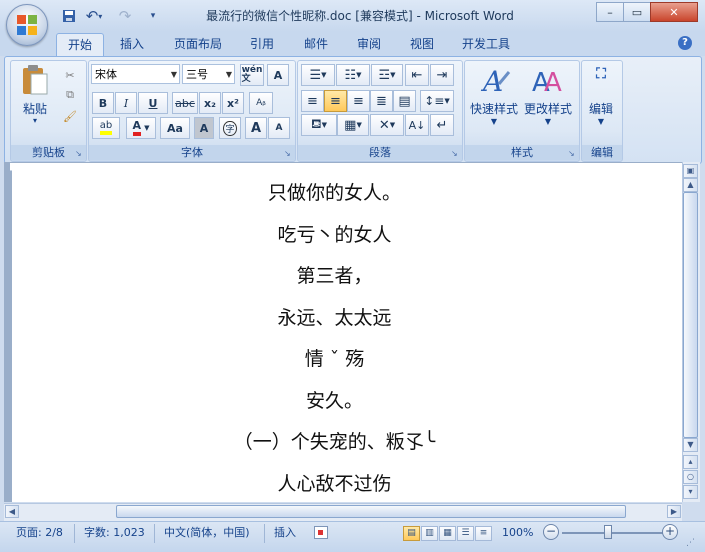 The width and height of the screenshot is (705, 552). I want to click on zoom-level: 100%, so click(517, 533).